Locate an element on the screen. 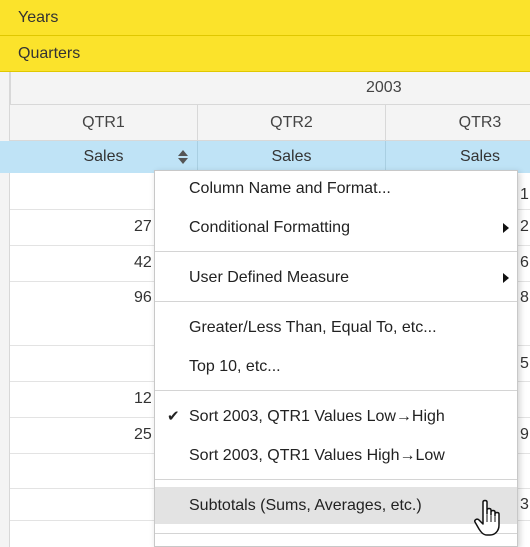 Image resolution: width=530 pixels, height=547 pixels. cell-value: 1 is located at coordinates (524, 194).